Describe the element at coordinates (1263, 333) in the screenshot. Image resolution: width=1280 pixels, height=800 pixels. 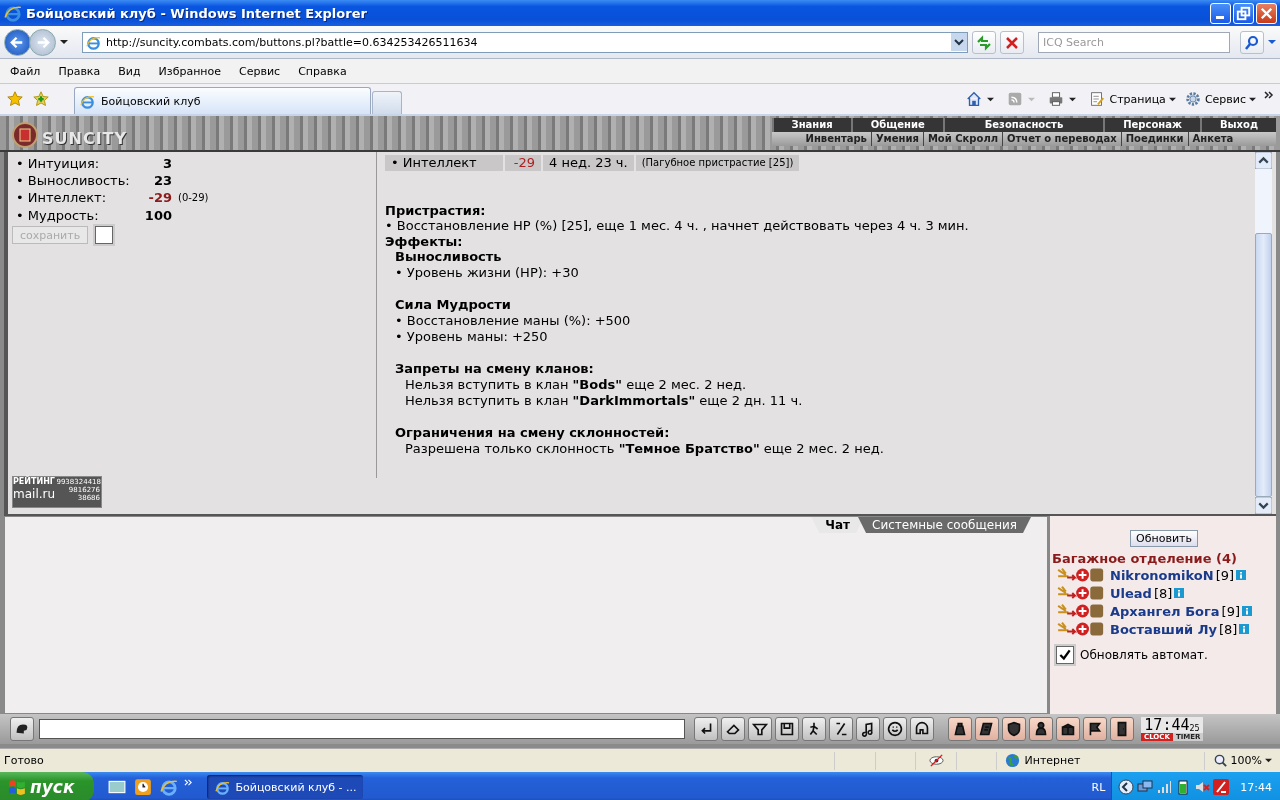
I see `scrollbar` at that location.